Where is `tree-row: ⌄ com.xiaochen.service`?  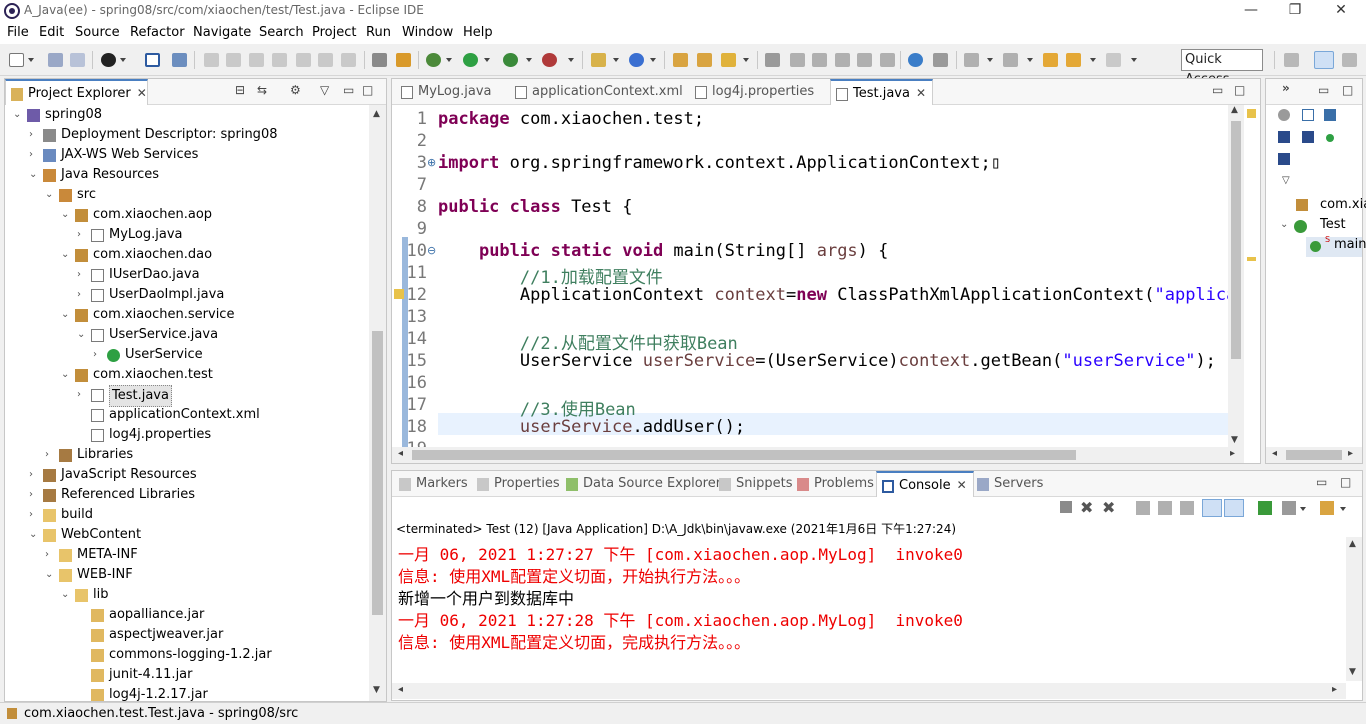 tree-row: ⌄ com.xiaochen.service is located at coordinates (187, 315).